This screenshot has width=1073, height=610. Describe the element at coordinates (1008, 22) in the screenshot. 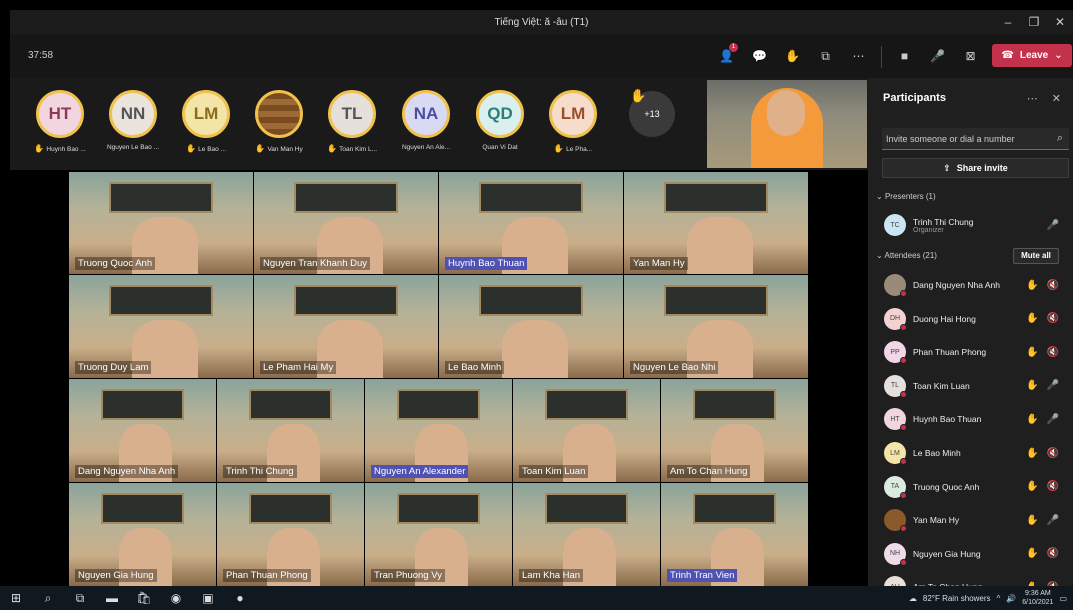

I see `minimize-icon: –` at that location.